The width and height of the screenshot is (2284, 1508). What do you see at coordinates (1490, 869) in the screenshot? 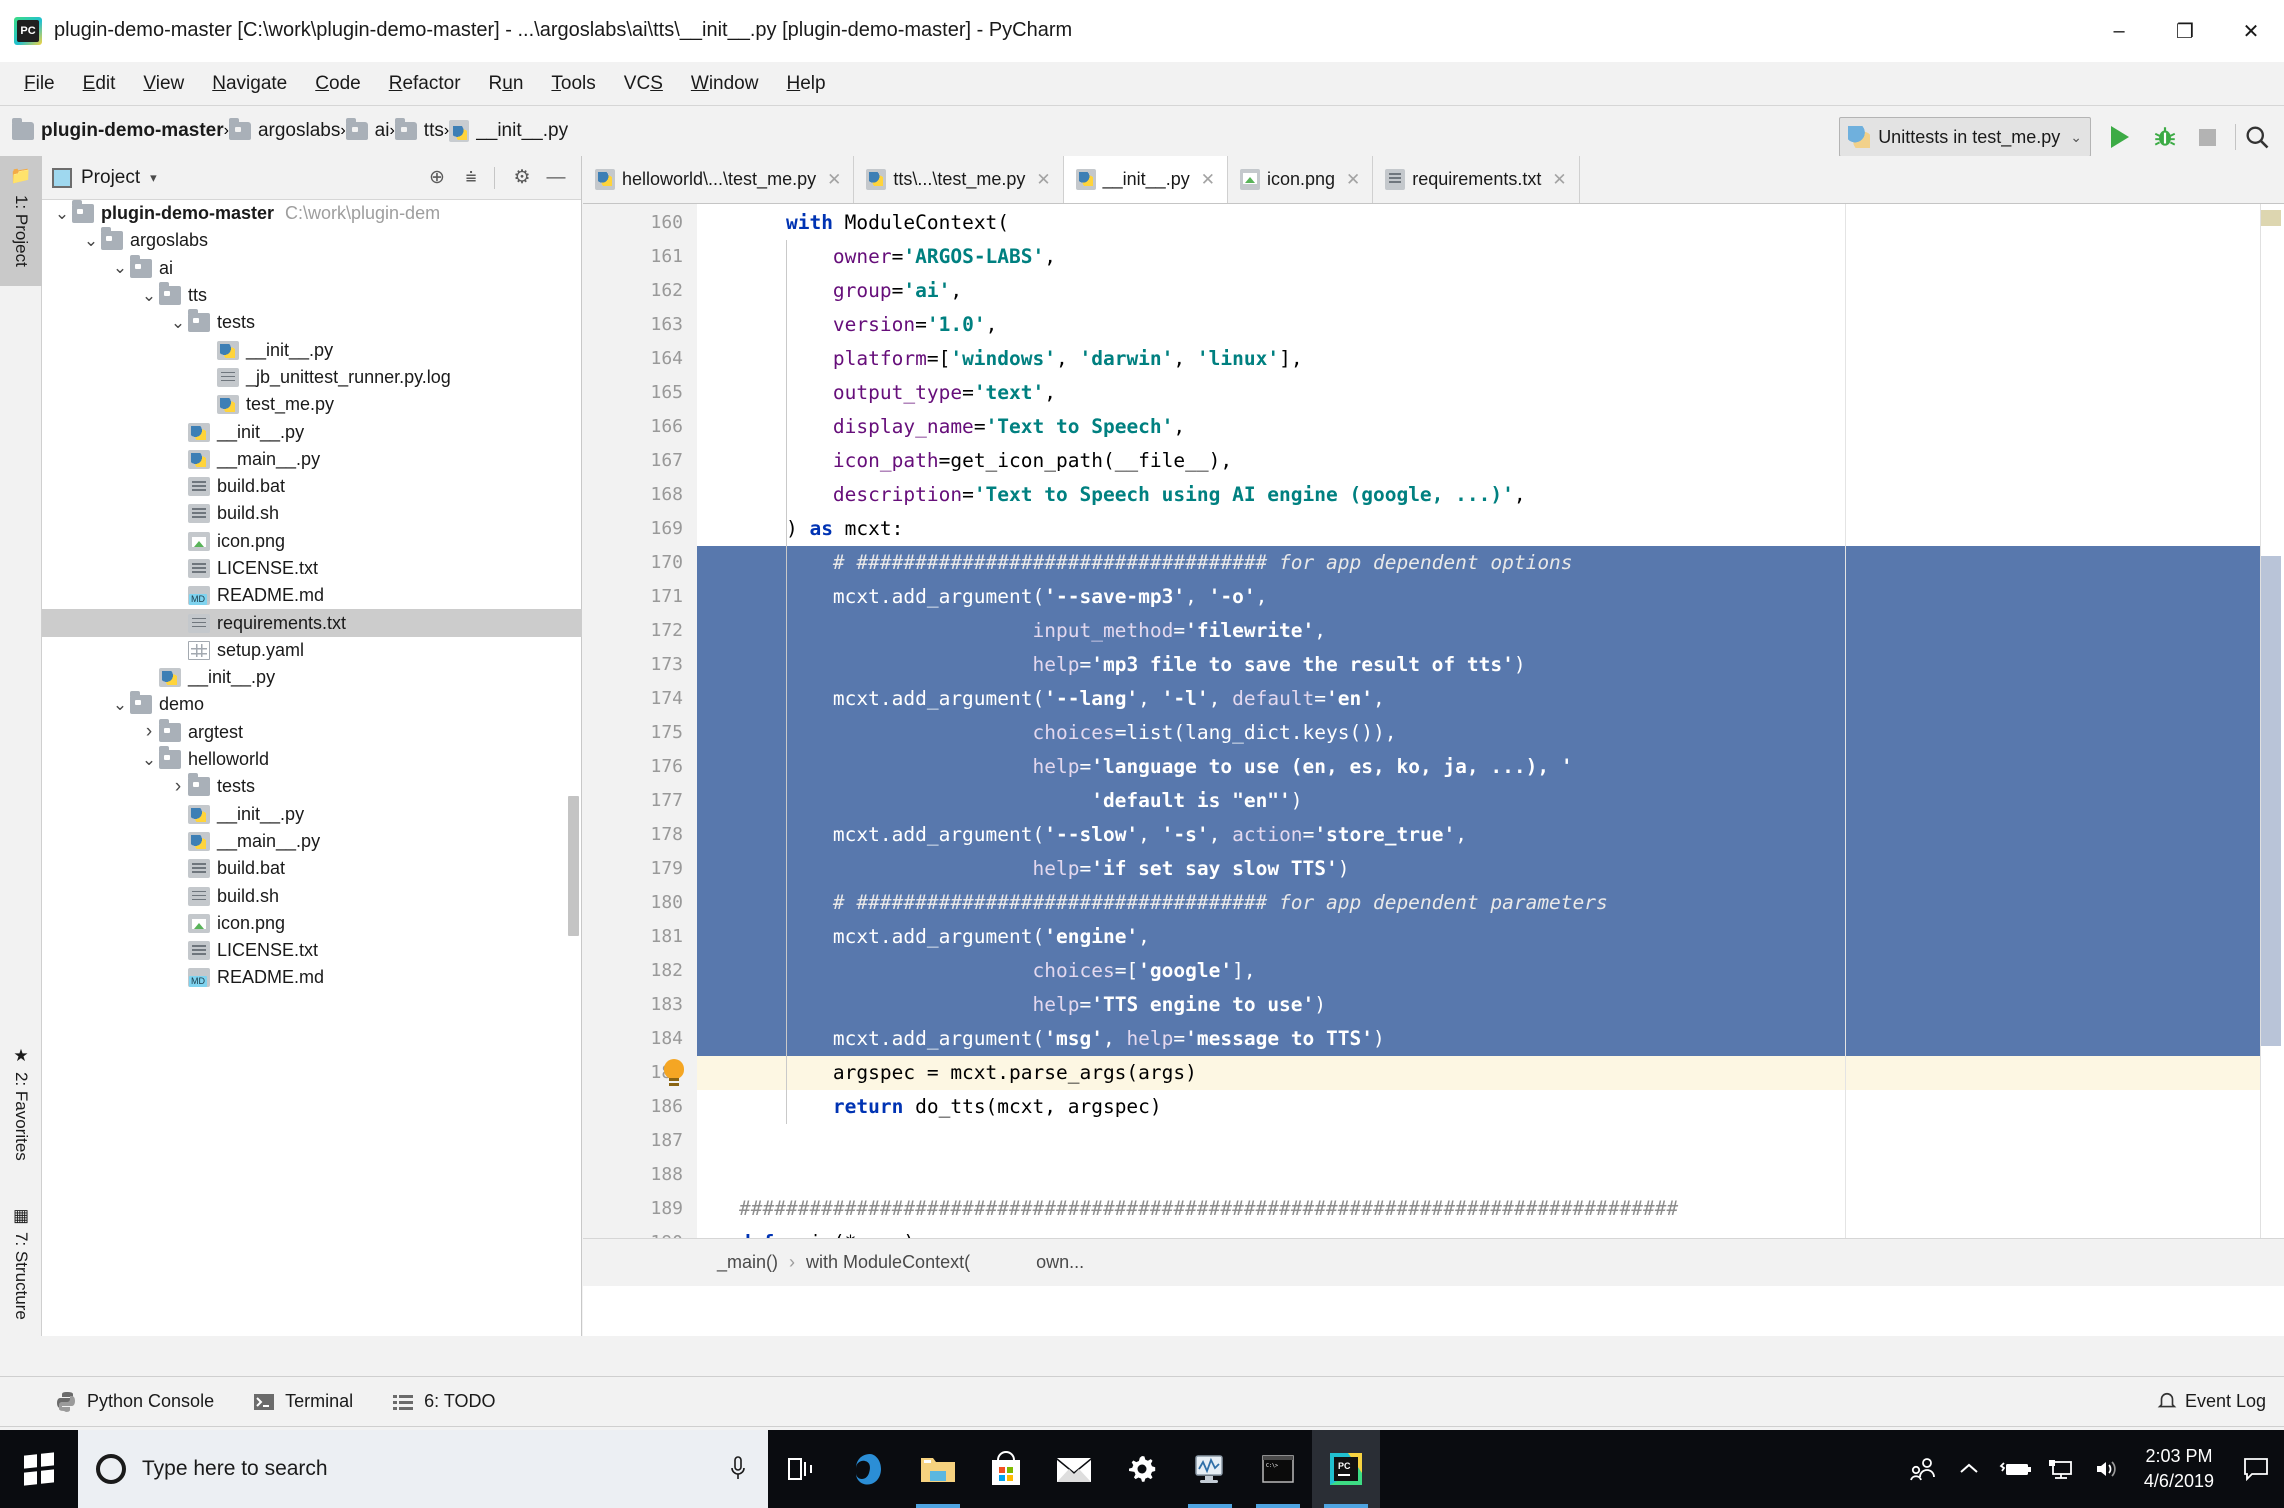
I see `code-line: help='if set say slow TTS')` at bounding box center [1490, 869].